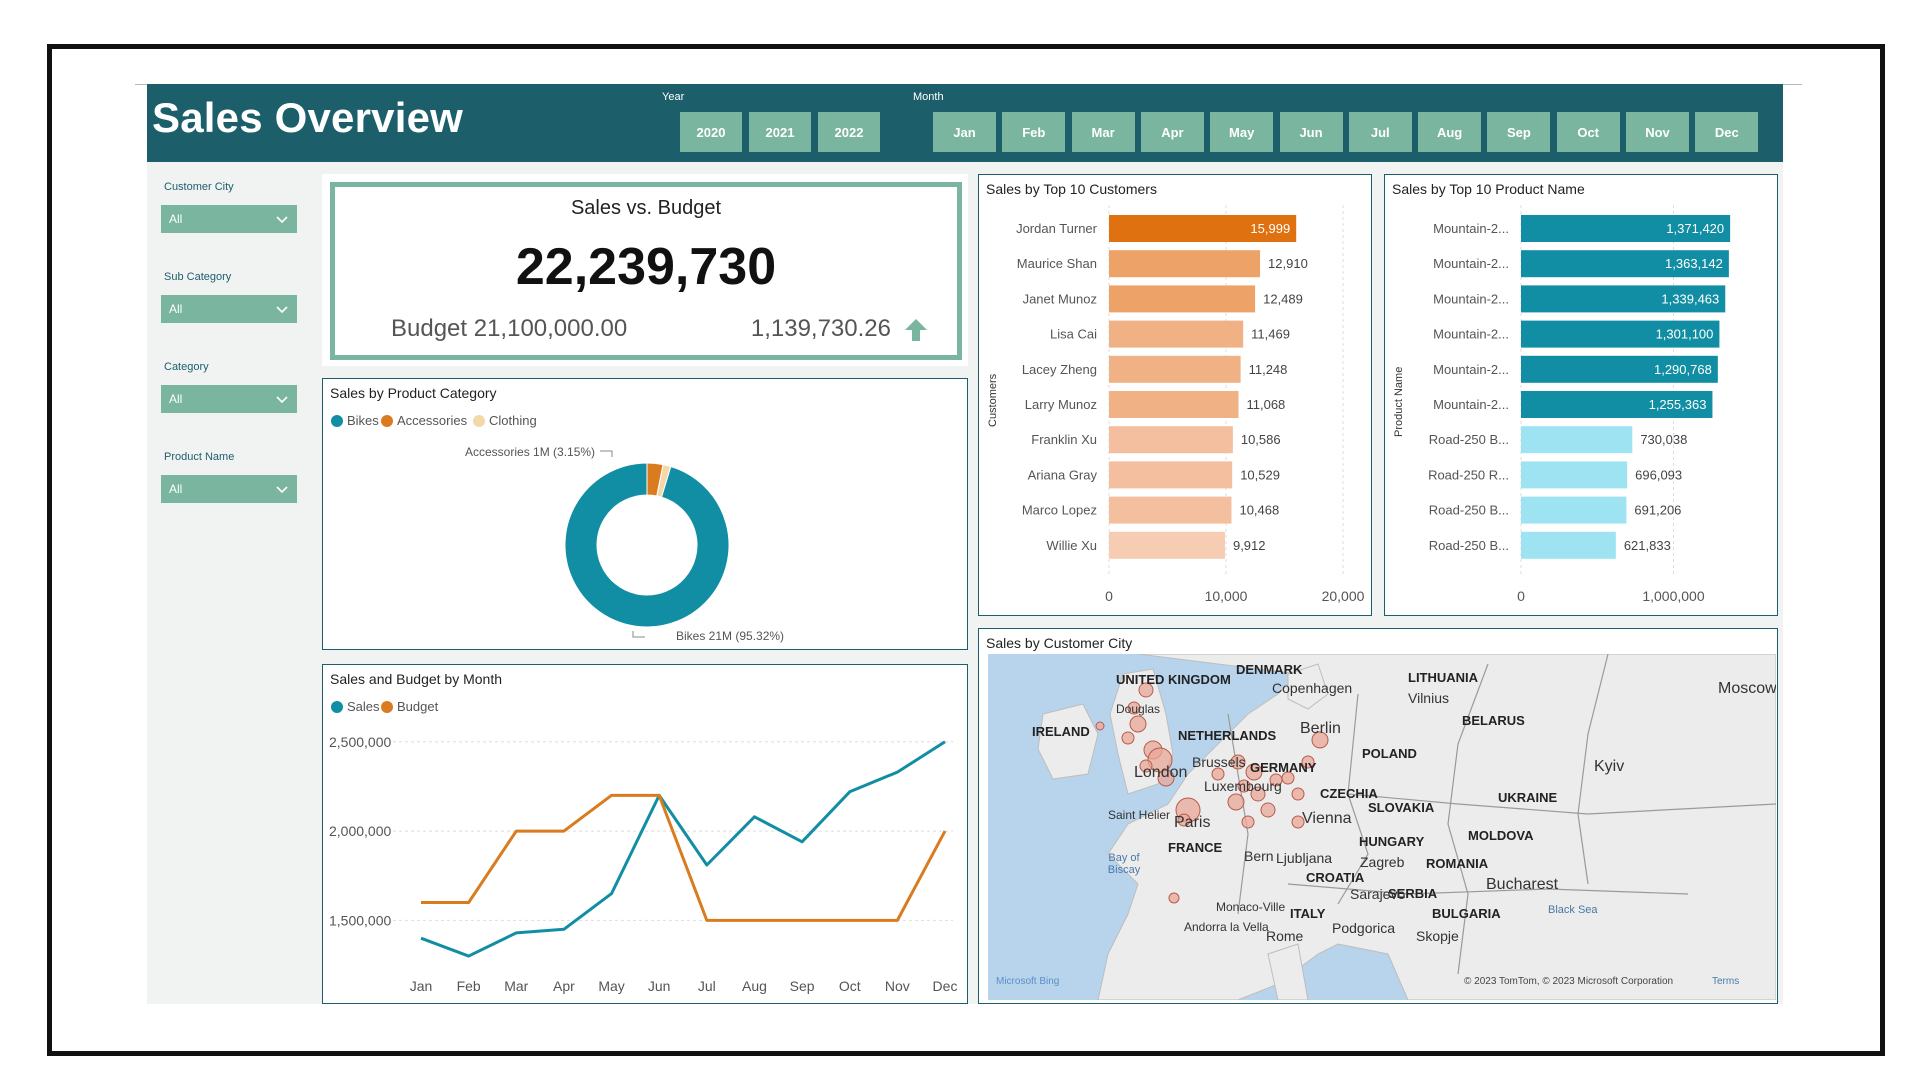 The width and height of the screenshot is (1920, 1080). Describe the element at coordinates (1695, 228) in the screenshot. I see `data-label: 1,371,420` at that location.